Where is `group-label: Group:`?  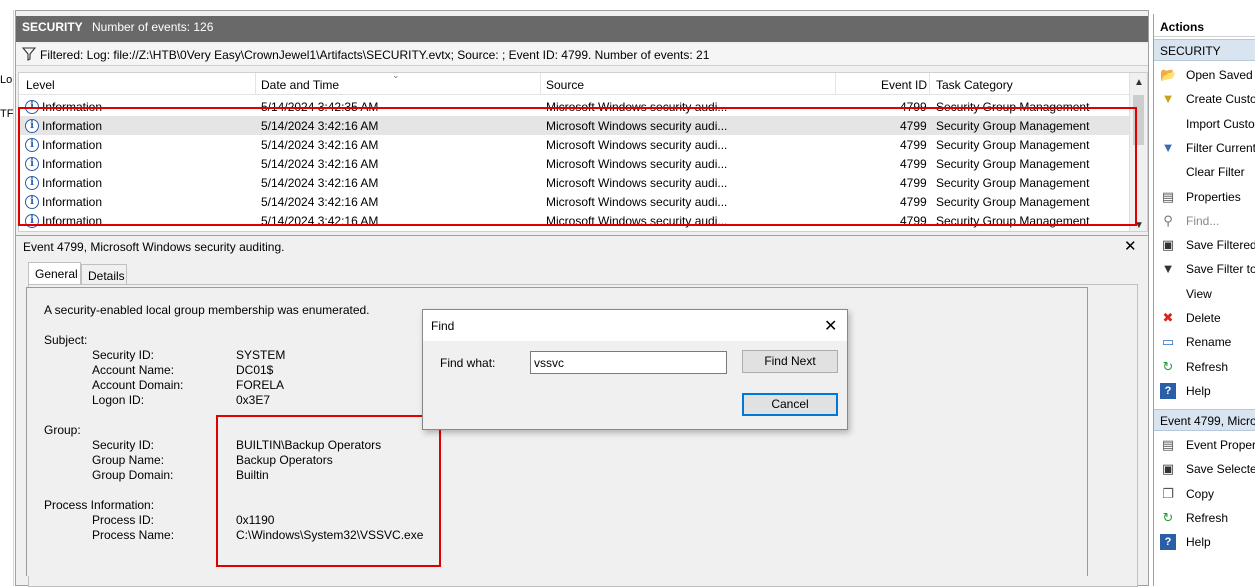
group-label: Group: is located at coordinates (62, 430).